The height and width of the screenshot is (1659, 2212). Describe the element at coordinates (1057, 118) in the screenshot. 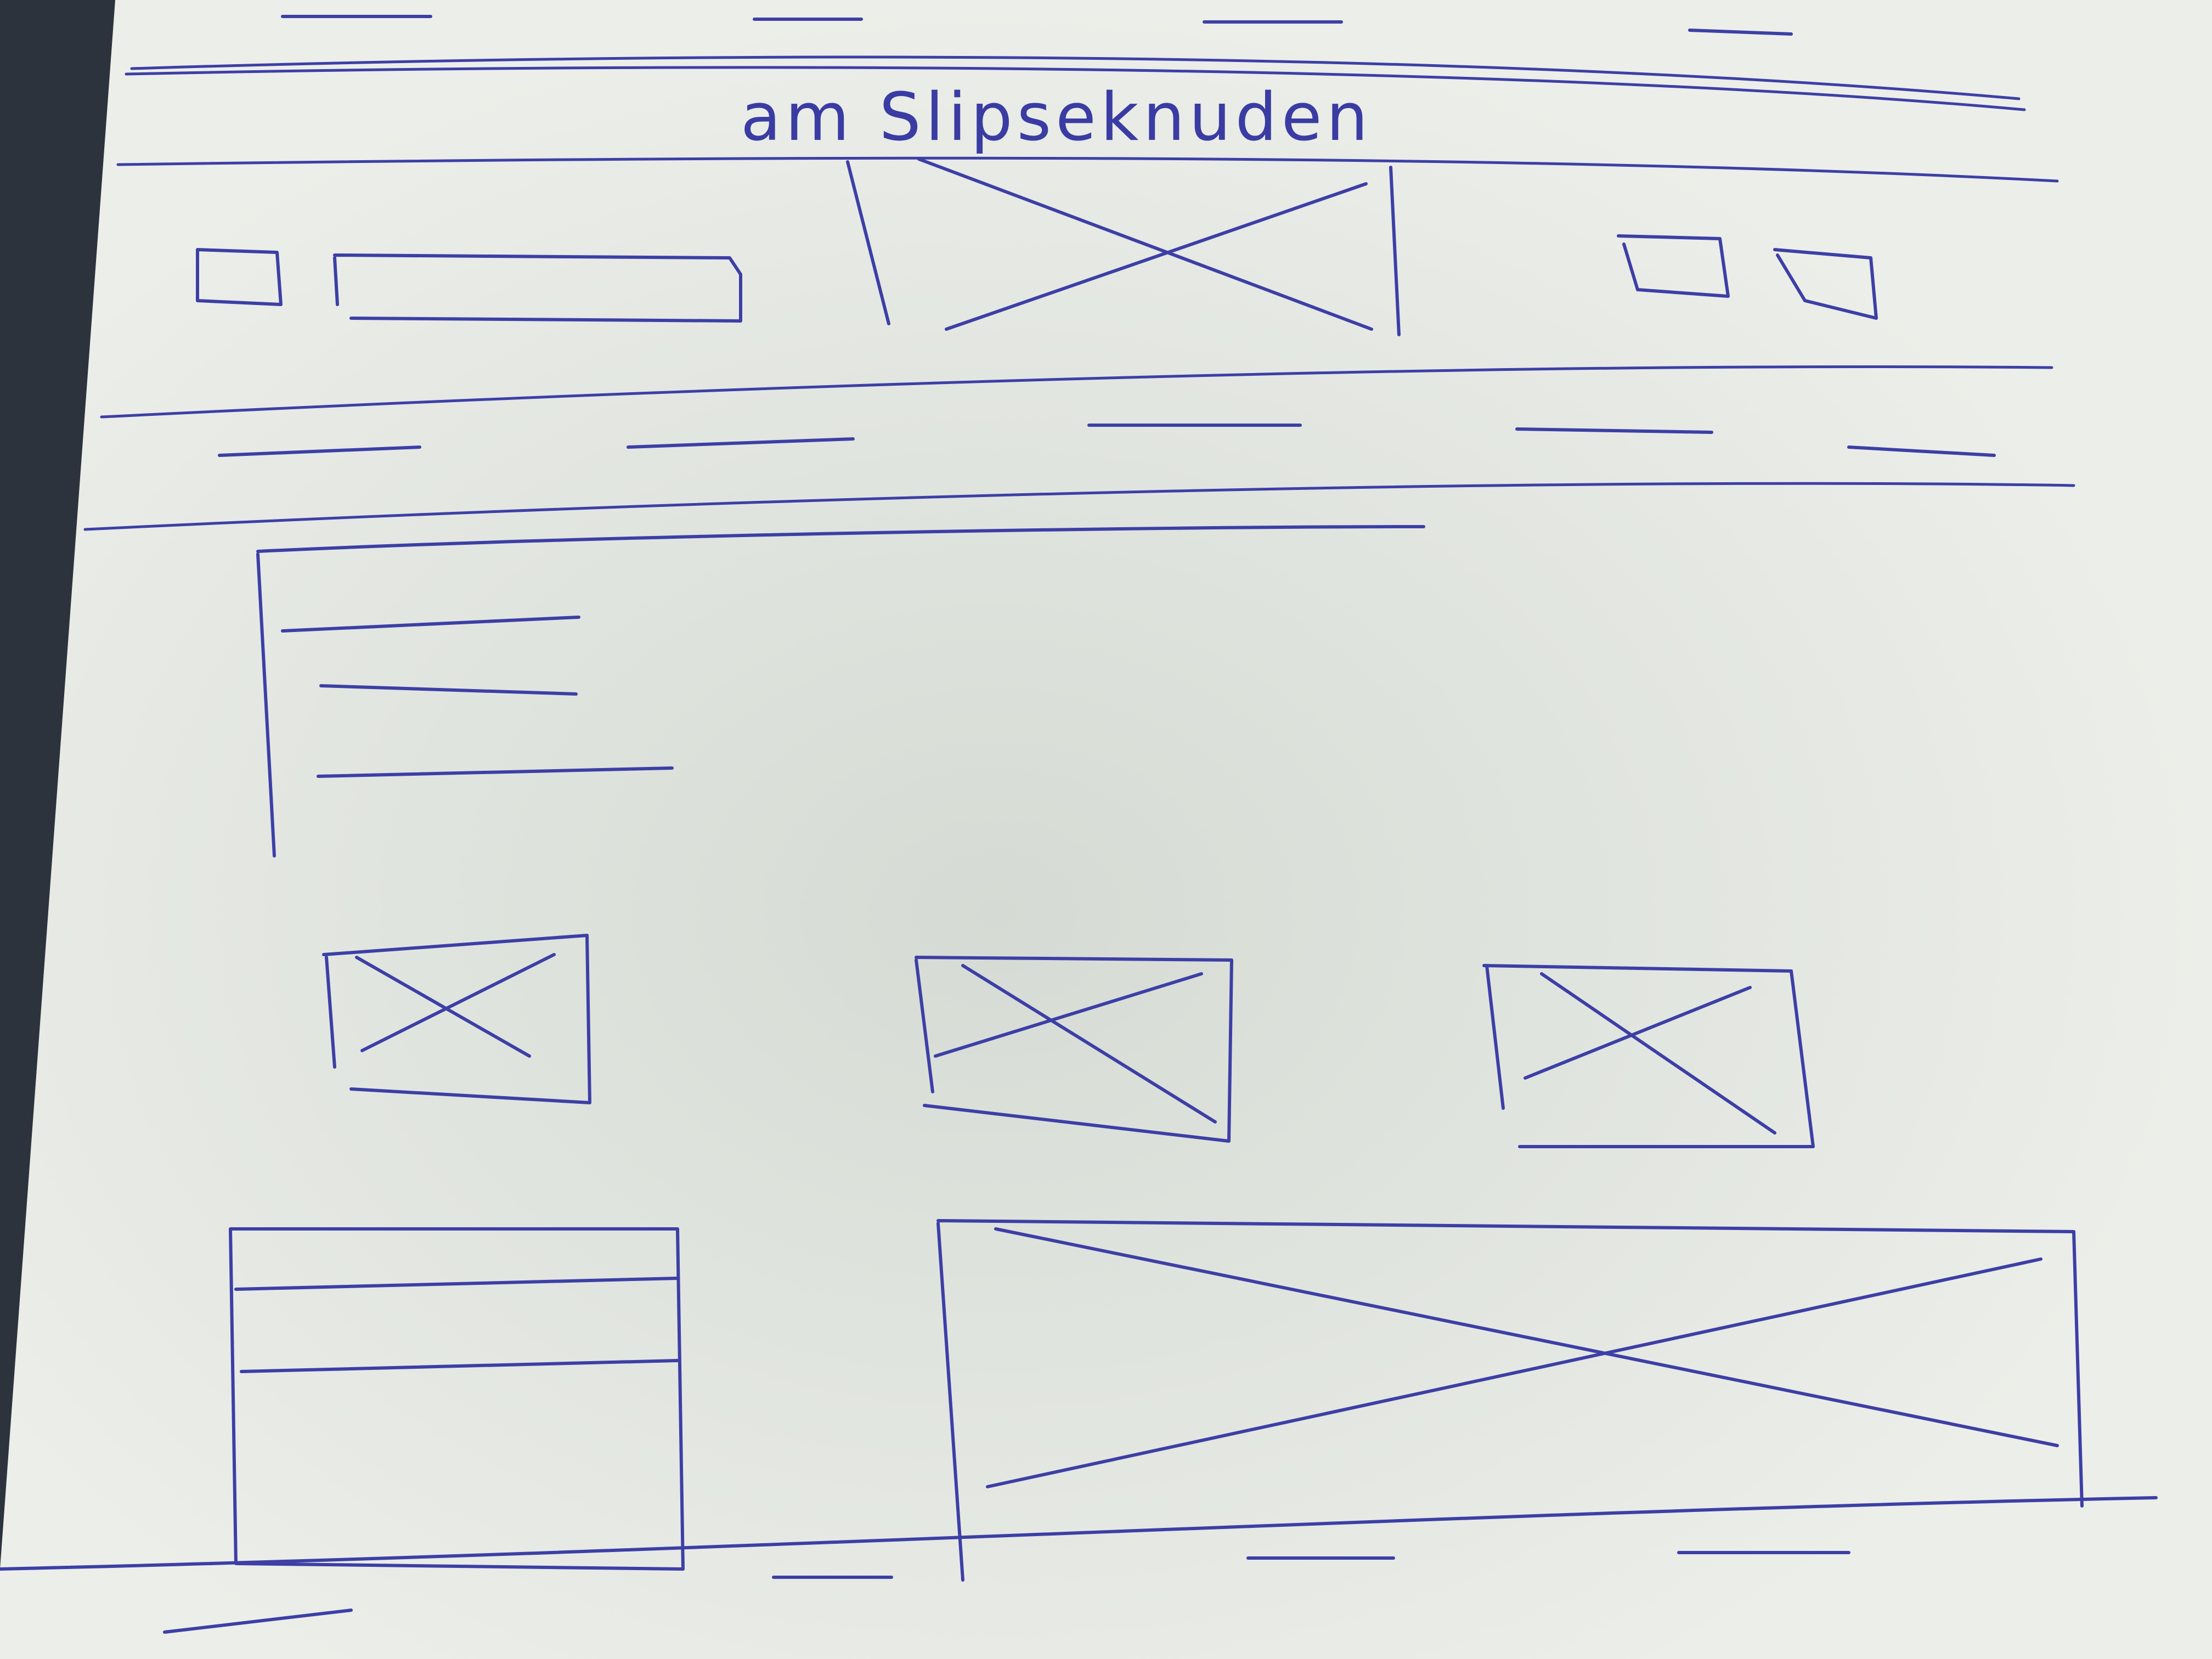

I see `site-title: am Slipseknuden` at that location.